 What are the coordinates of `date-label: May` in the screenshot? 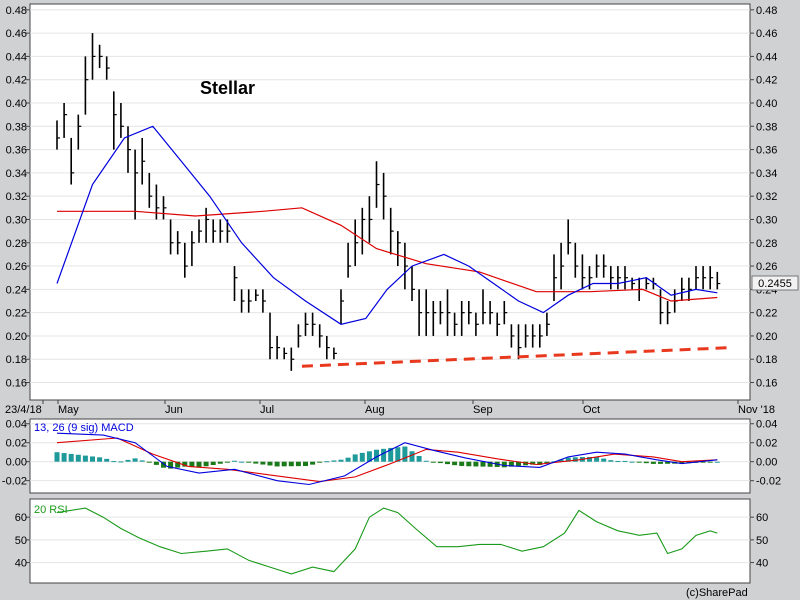 It's located at (68, 410).